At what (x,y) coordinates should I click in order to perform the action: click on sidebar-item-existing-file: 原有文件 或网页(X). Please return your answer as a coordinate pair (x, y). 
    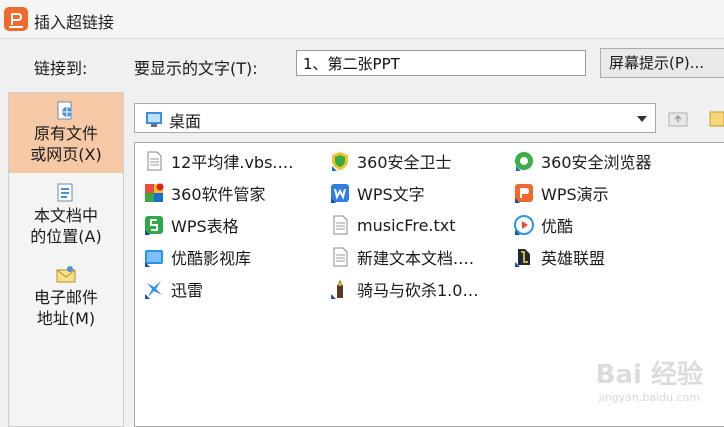
    Looking at the image, I should click on (66, 133).